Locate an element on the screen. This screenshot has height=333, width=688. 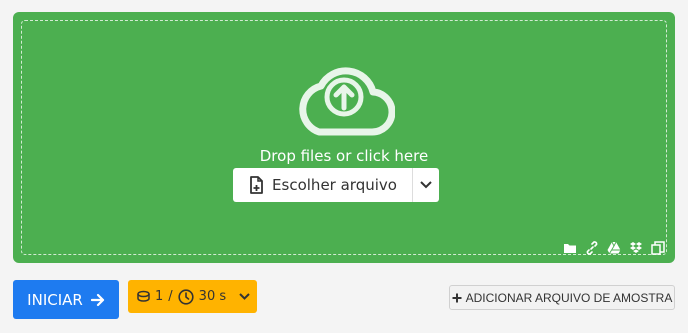
drop-prompt: Drop files or click here is located at coordinates (344, 156).